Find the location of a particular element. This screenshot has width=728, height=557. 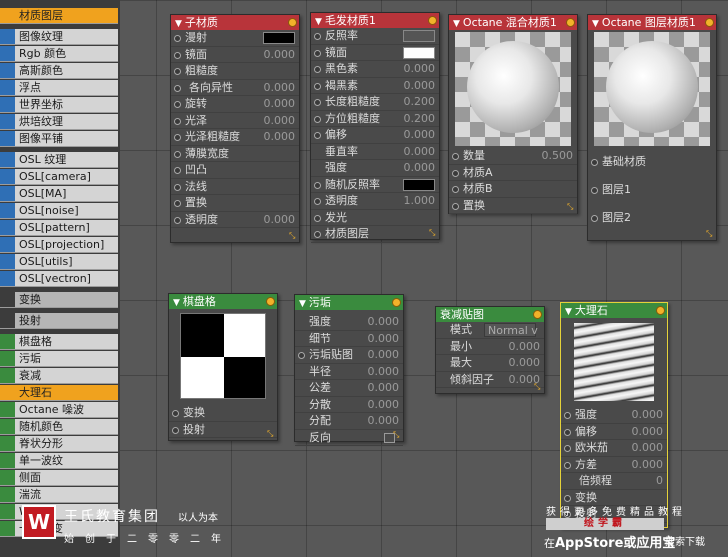

param-row: 倾斜因子 0.000 is located at coordinates (490, 380).